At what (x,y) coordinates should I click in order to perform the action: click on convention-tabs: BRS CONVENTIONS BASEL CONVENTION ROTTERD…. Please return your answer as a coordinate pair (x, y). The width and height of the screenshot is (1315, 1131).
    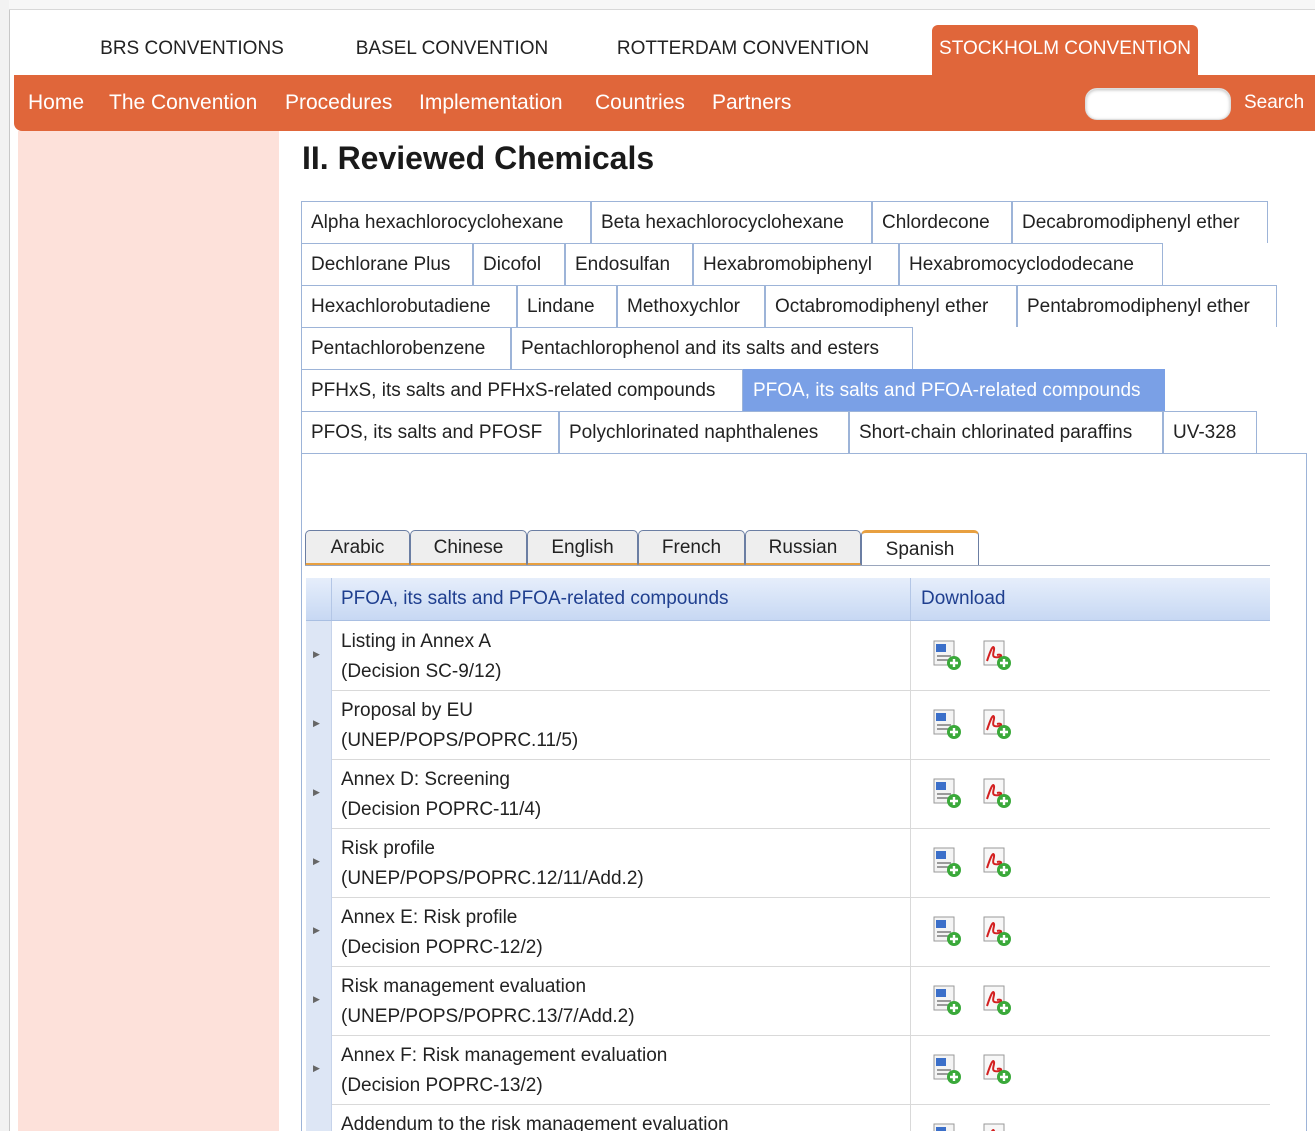
    Looking at the image, I should click on (664, 50).